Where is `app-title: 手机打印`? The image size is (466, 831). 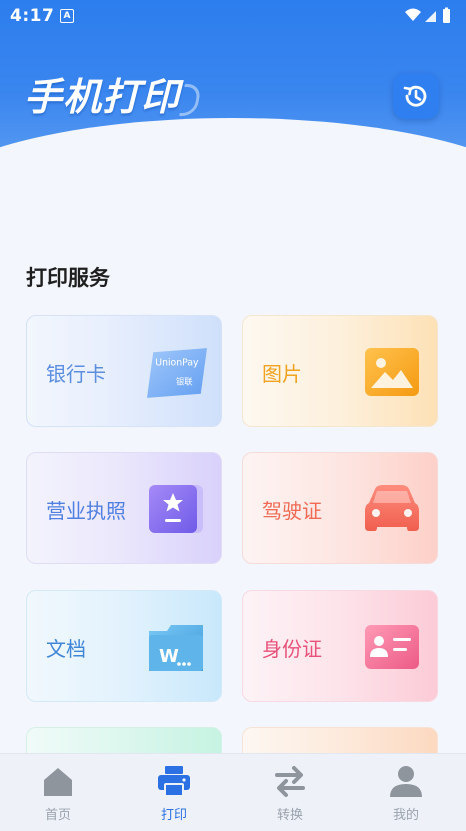
app-title: 手机打印 is located at coordinates (102, 97).